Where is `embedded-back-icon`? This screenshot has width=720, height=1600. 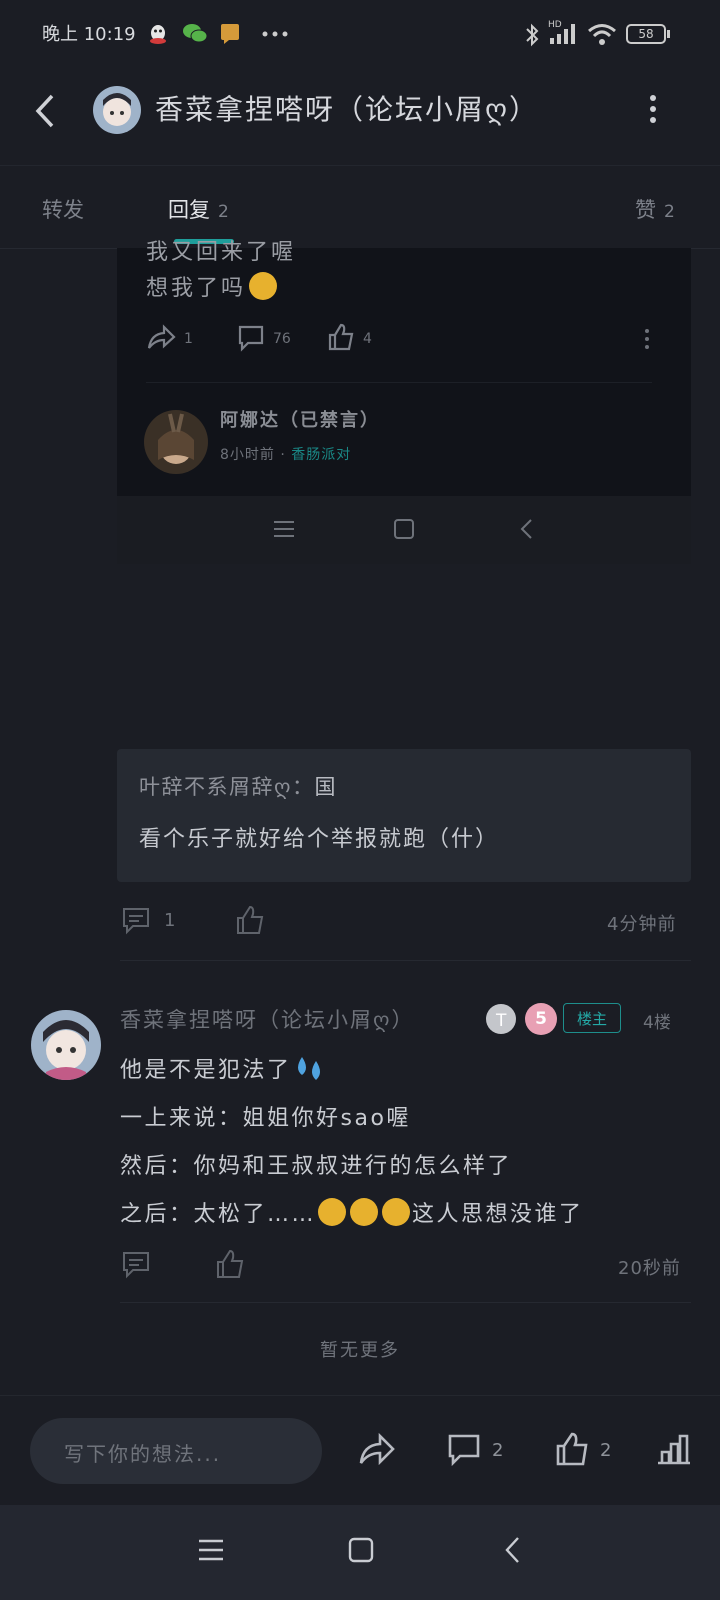 embedded-back-icon is located at coordinates (526, 529).